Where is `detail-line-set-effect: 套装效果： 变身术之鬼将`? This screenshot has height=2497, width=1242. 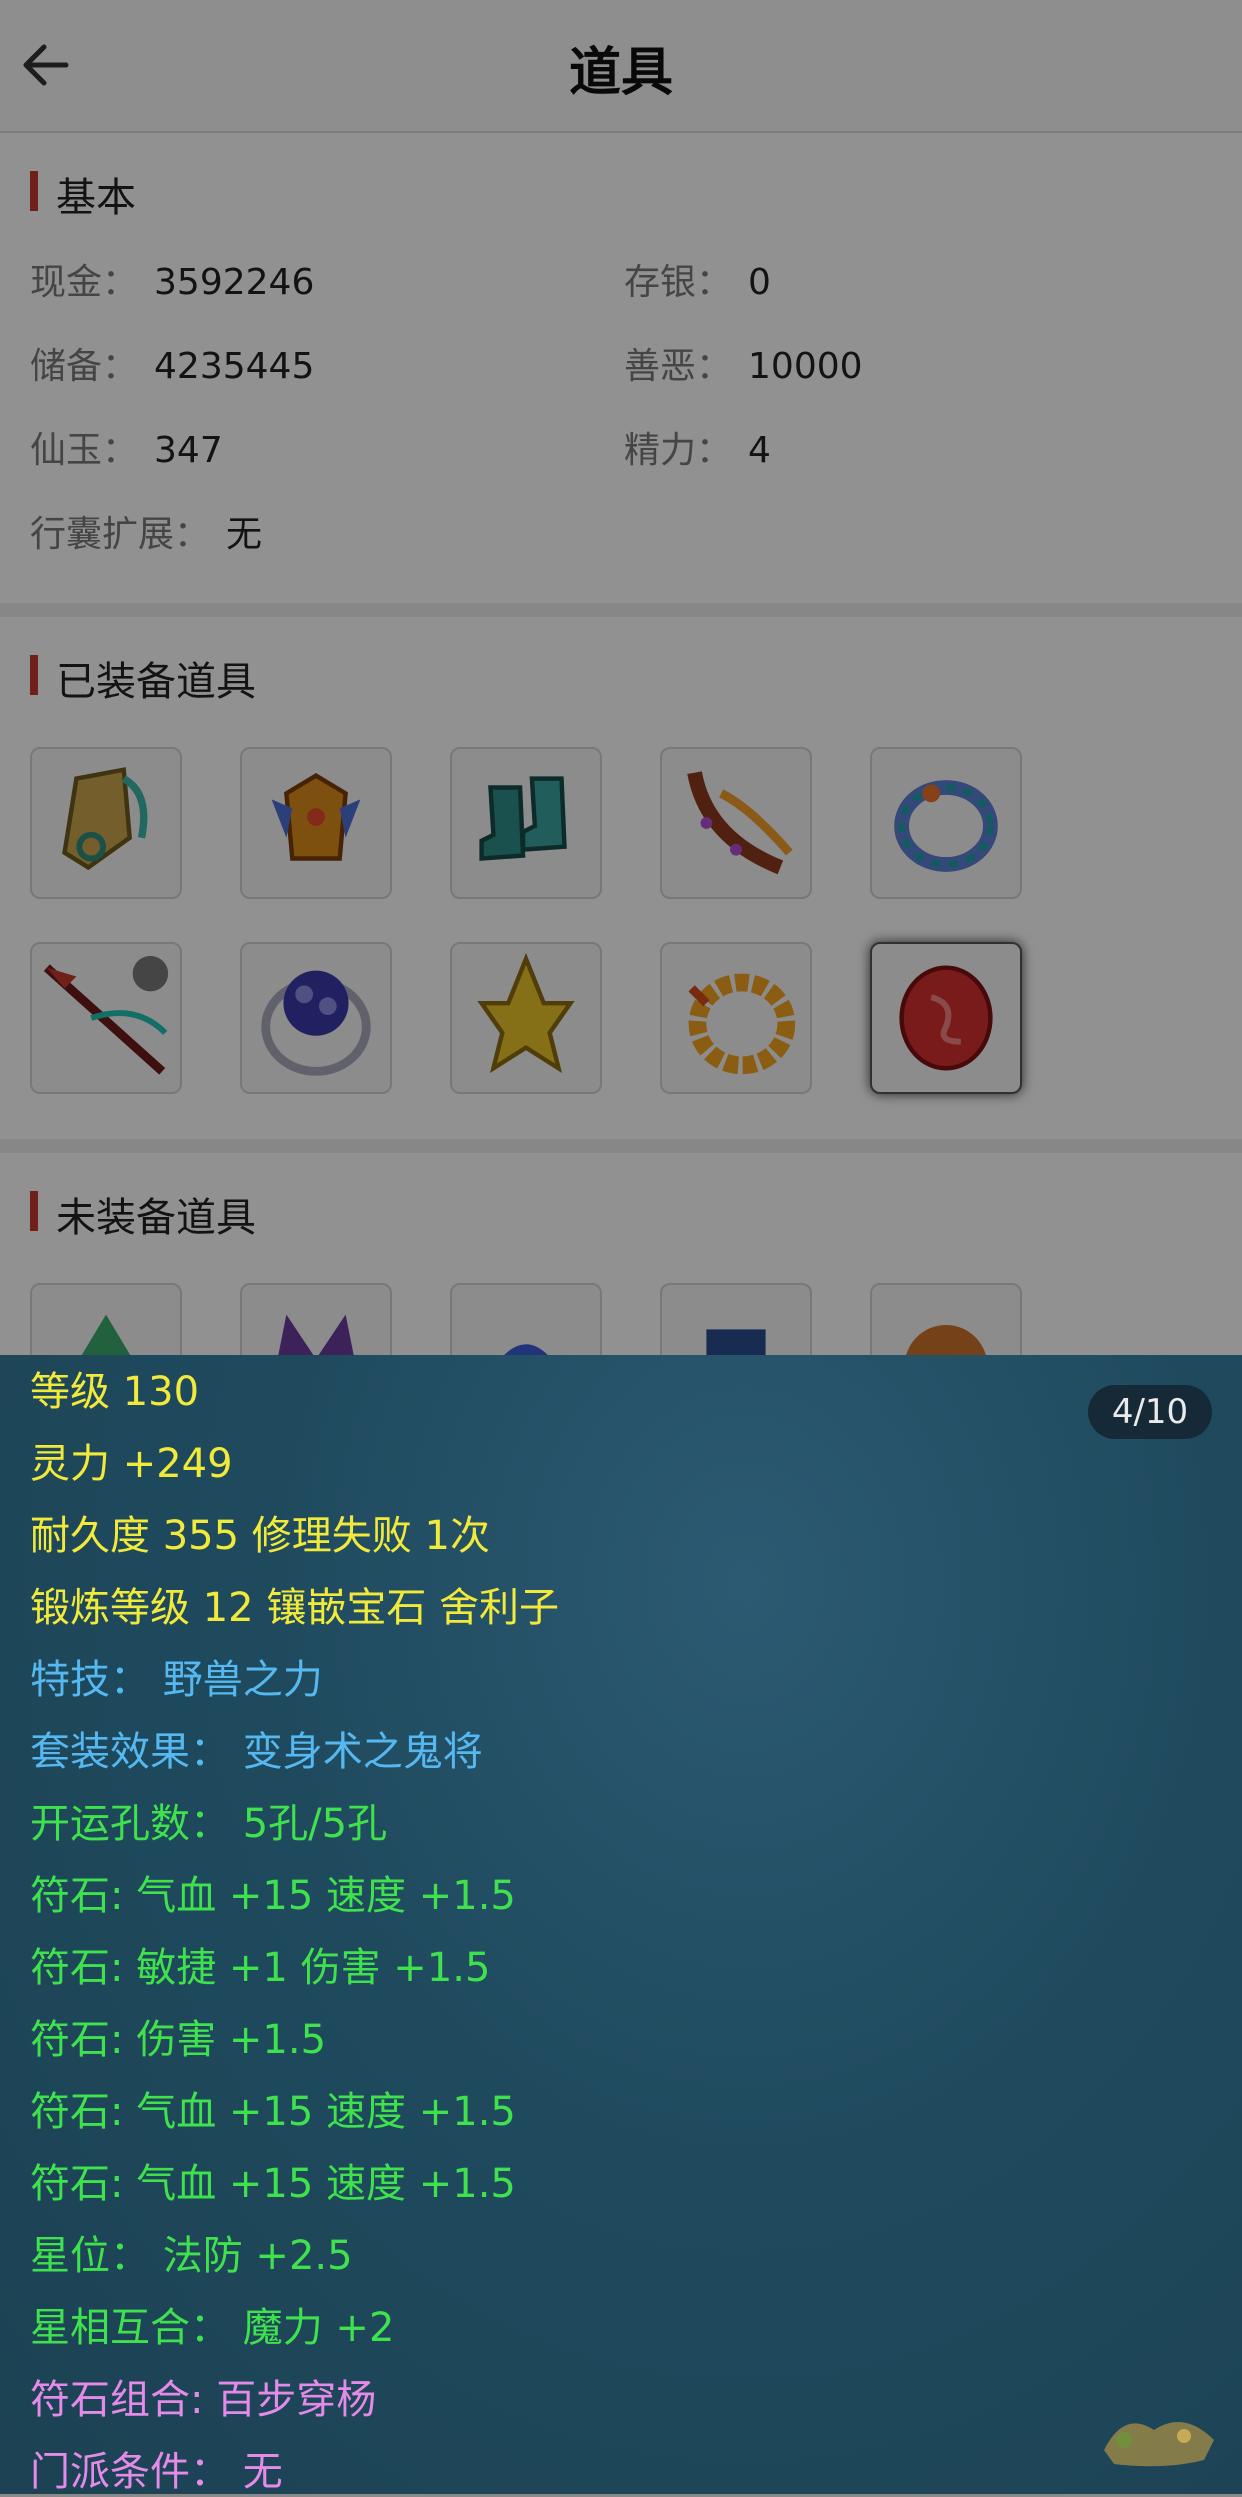
detail-line-set-effect: 套装效果： 变身术之鬼将 is located at coordinates (256, 1752).